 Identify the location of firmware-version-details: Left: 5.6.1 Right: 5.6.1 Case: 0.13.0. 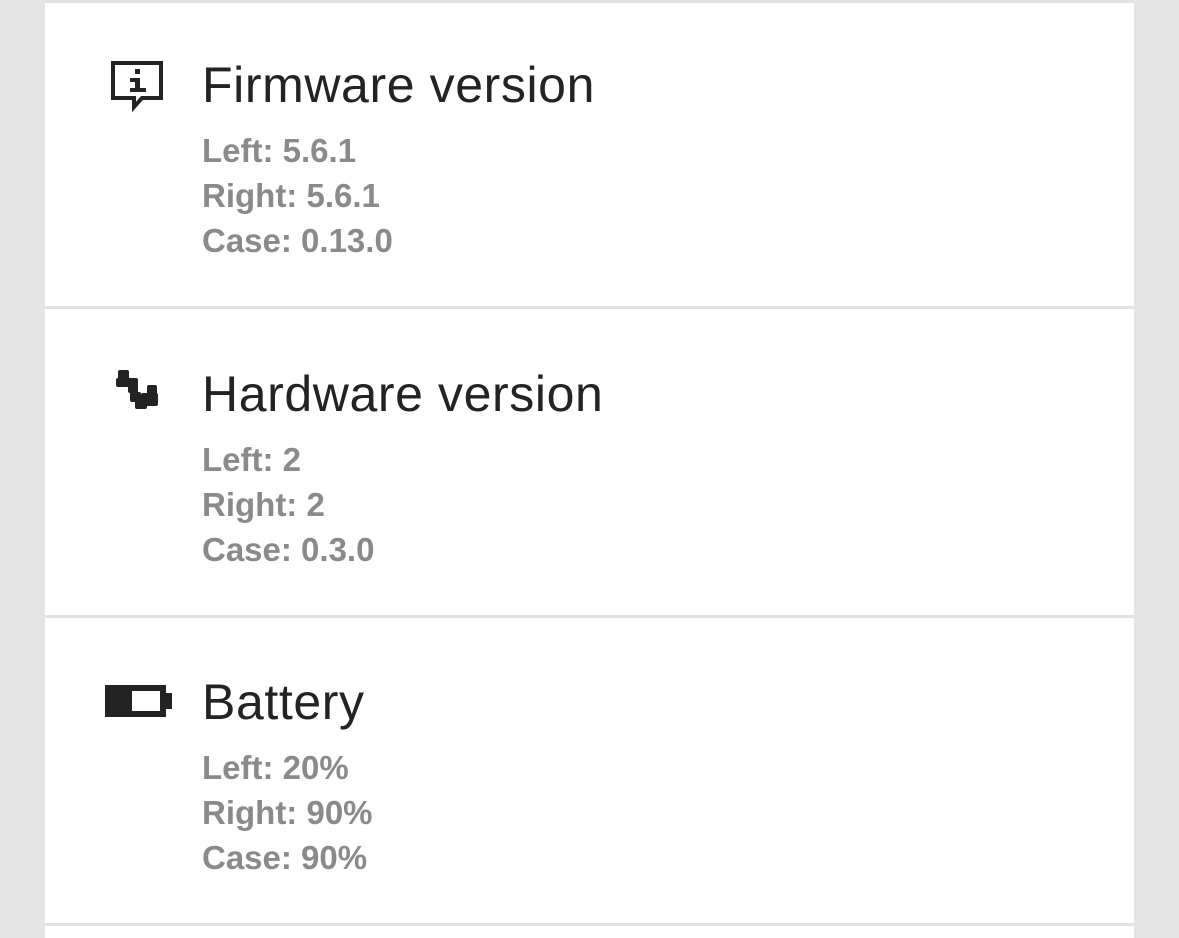
(297, 195).